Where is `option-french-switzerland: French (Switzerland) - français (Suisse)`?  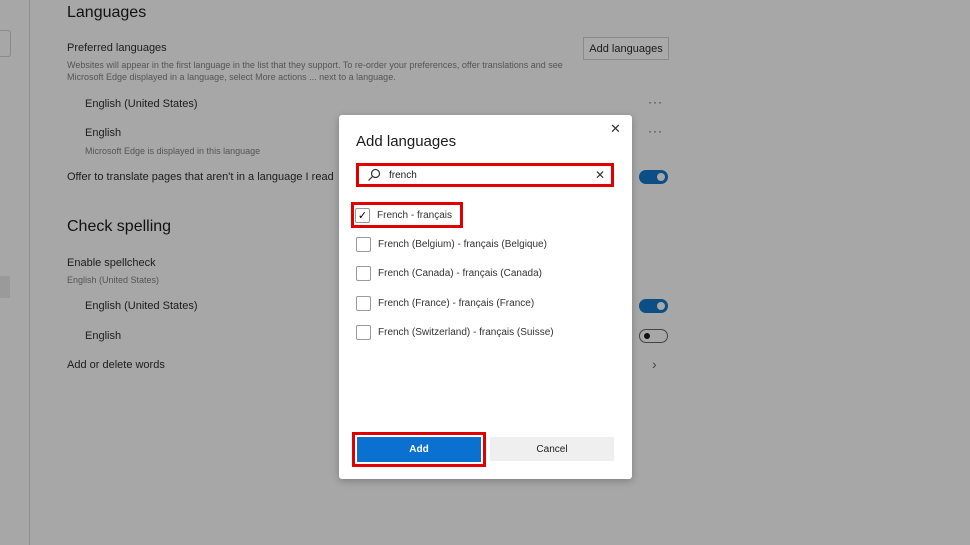
option-french-switzerland: French (Switzerland) - français (Suisse) is located at coordinates (455, 332).